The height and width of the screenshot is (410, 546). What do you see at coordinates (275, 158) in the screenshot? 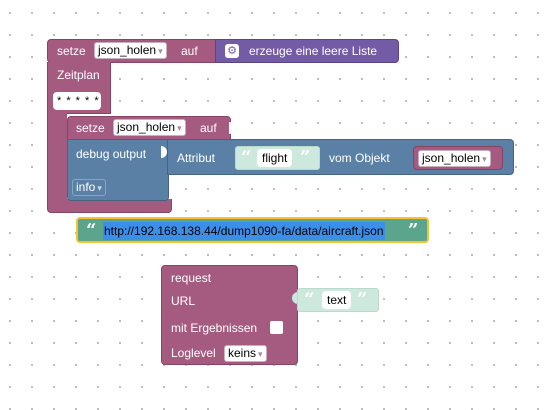
I see `attribute-name-field: flight` at bounding box center [275, 158].